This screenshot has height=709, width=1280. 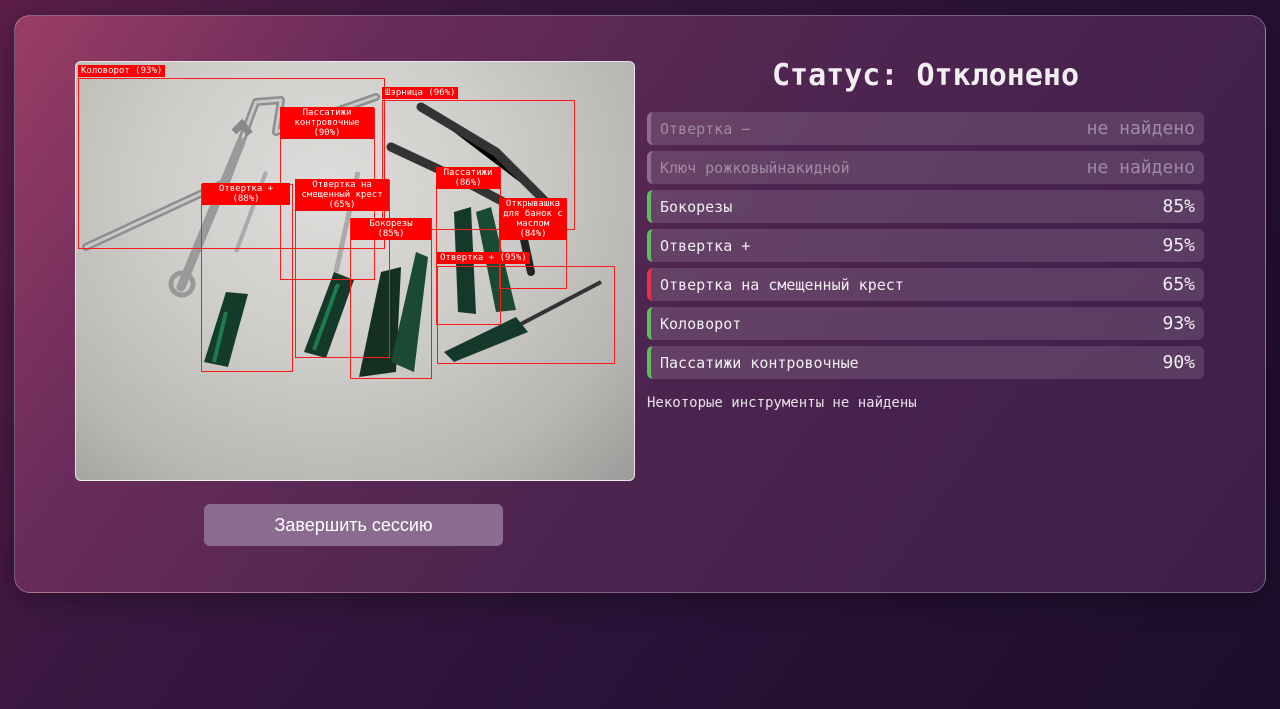 What do you see at coordinates (782, 403) in the screenshot?
I see `status-note: Некоторые инструменты не найдены` at bounding box center [782, 403].